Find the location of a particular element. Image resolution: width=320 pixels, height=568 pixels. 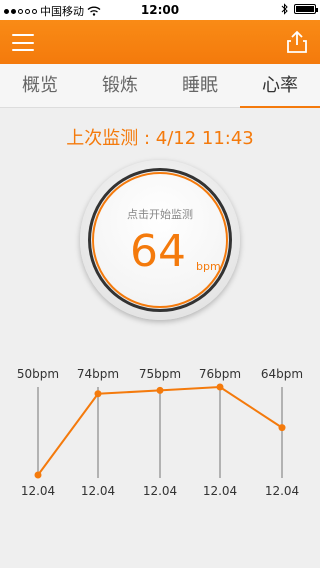

share-icon is located at coordinates (297, 42).